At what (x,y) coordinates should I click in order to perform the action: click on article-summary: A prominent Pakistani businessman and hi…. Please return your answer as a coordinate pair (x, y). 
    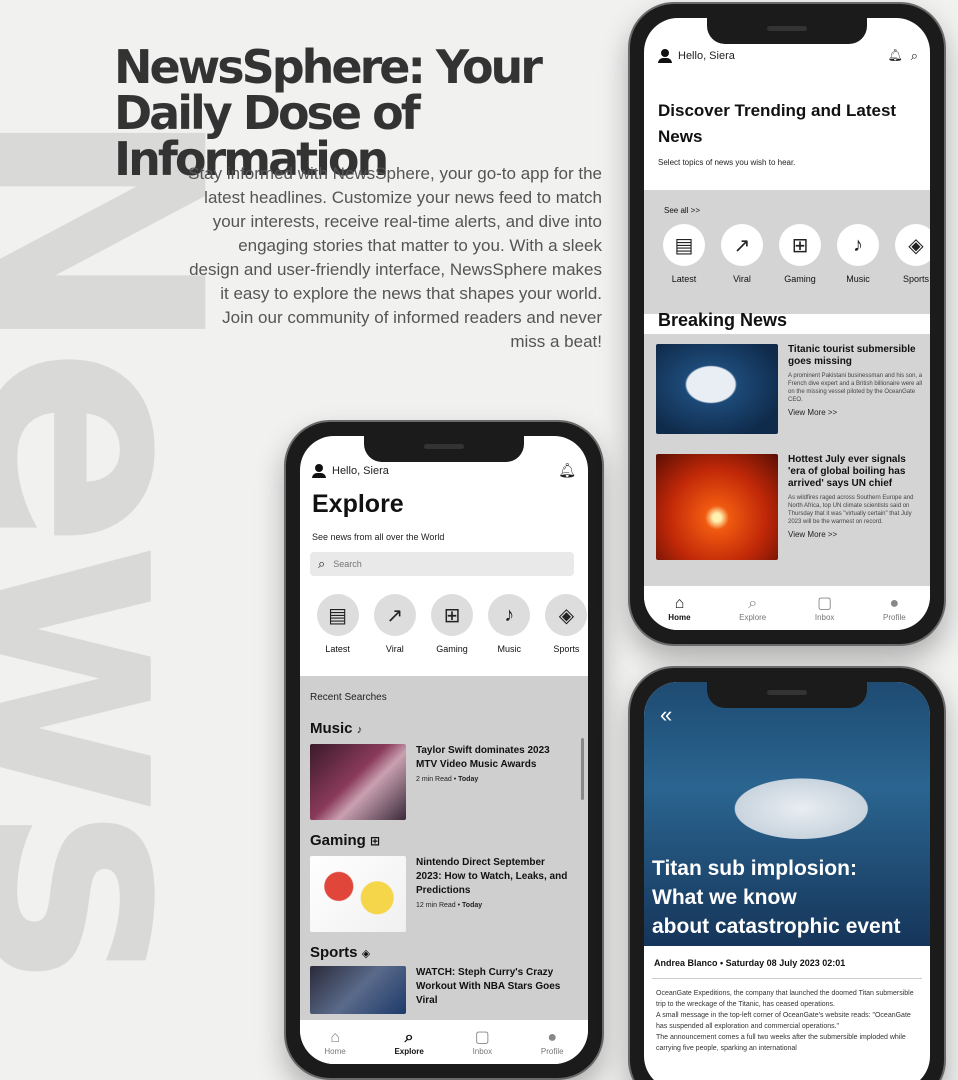
    Looking at the image, I should click on (855, 388).